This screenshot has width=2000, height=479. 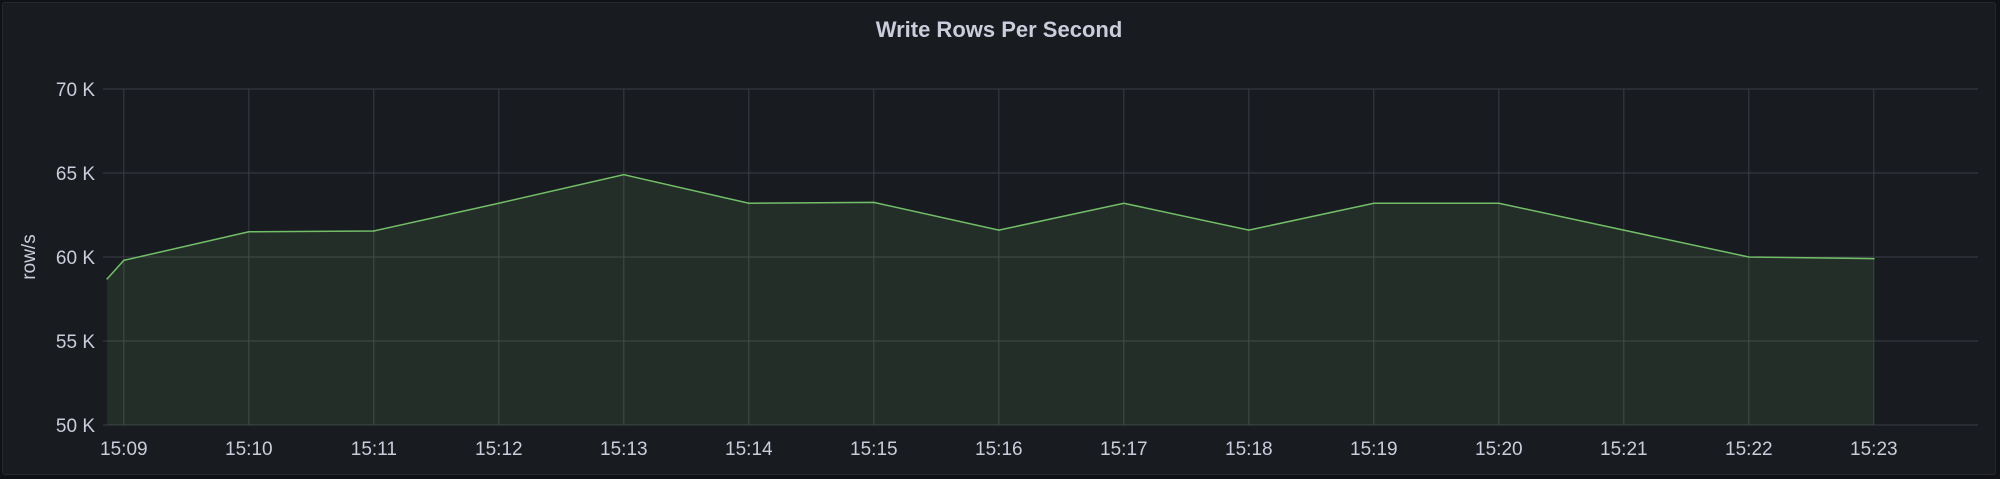 I want to click on y-tick-label: 60 K, so click(x=75, y=258).